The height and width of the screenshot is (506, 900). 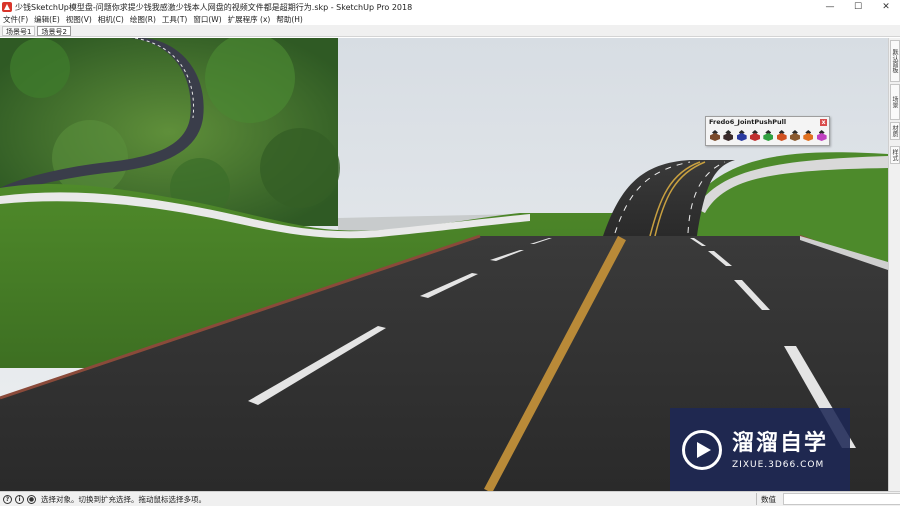 I want to click on status-message: 选择对象。切换到扩充选择。拖动鼠标选择多项。, so click(x=123, y=499).